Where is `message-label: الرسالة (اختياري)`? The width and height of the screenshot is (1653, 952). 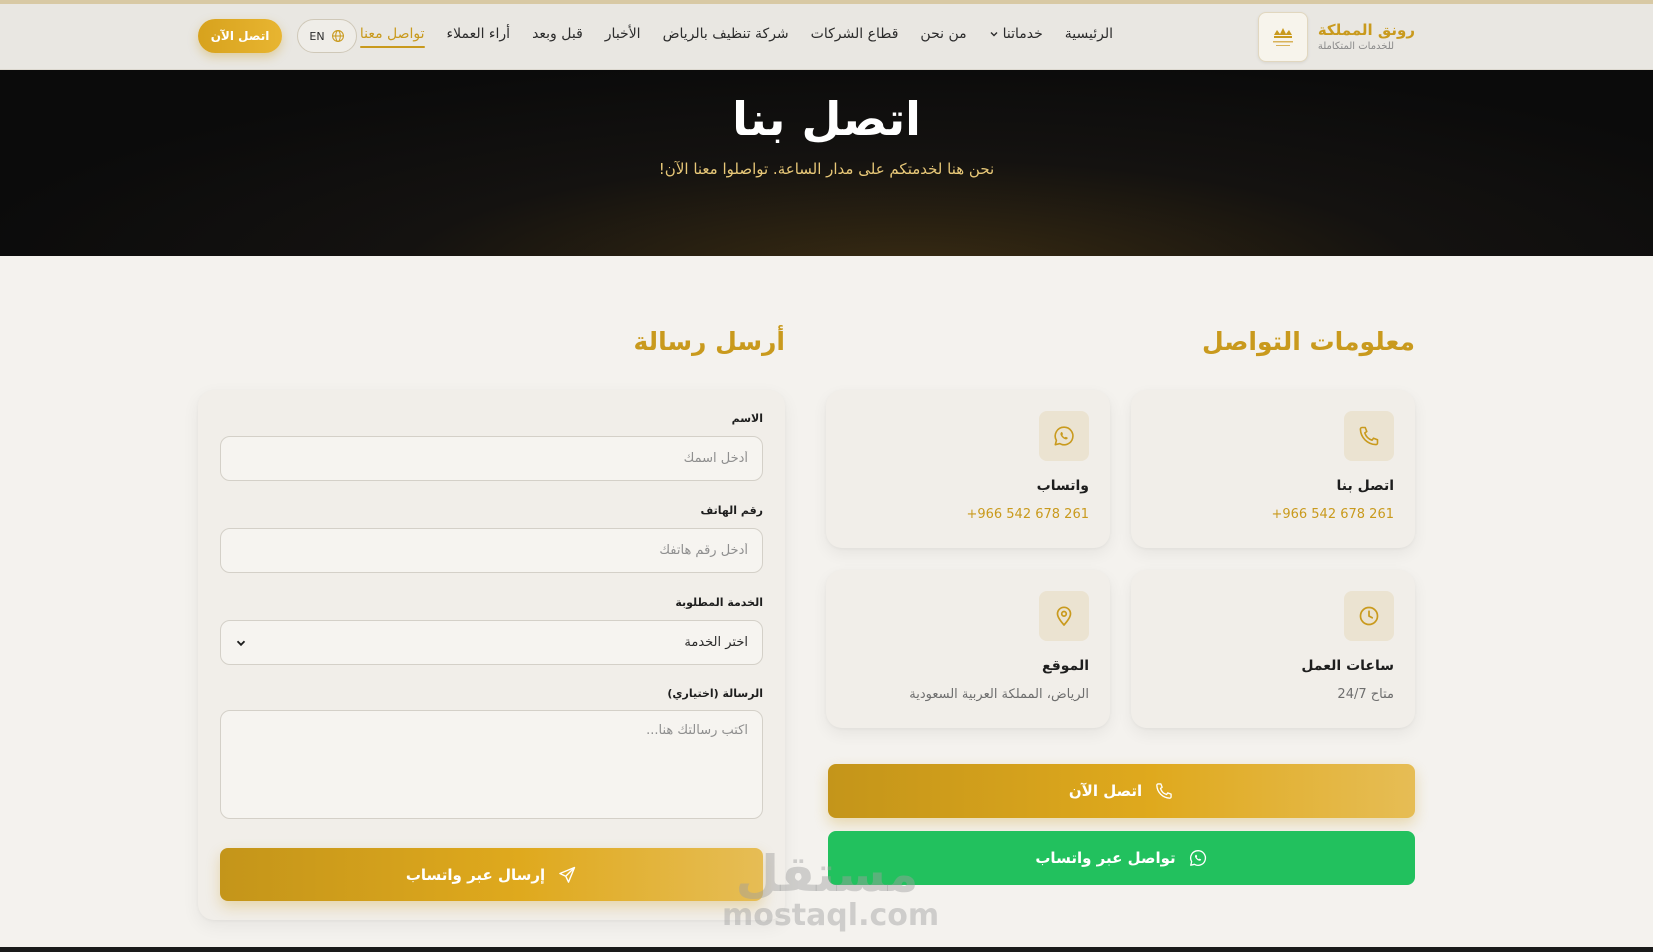 message-label: الرسالة (اختياري) is located at coordinates (715, 693).